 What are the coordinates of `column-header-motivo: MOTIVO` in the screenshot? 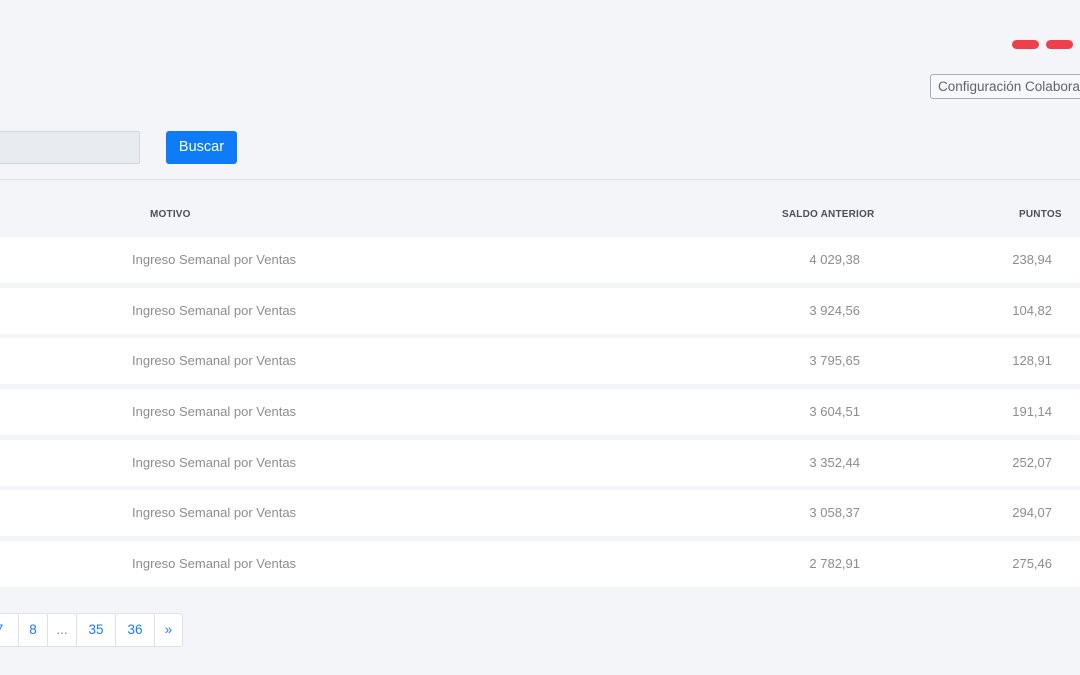 It's located at (170, 214).